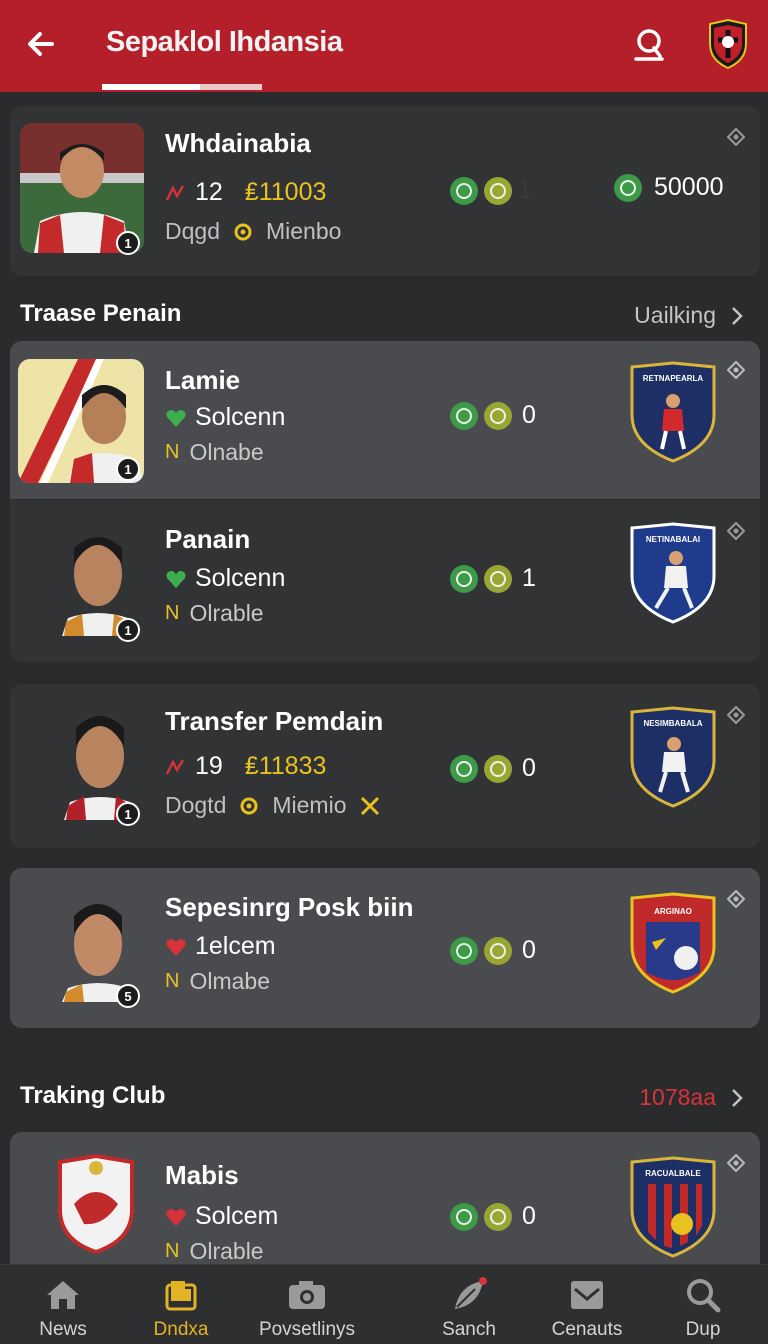 This screenshot has width=768, height=1344. What do you see at coordinates (673, 1173) in the screenshot?
I see `crest-text: RACUALBALE` at bounding box center [673, 1173].